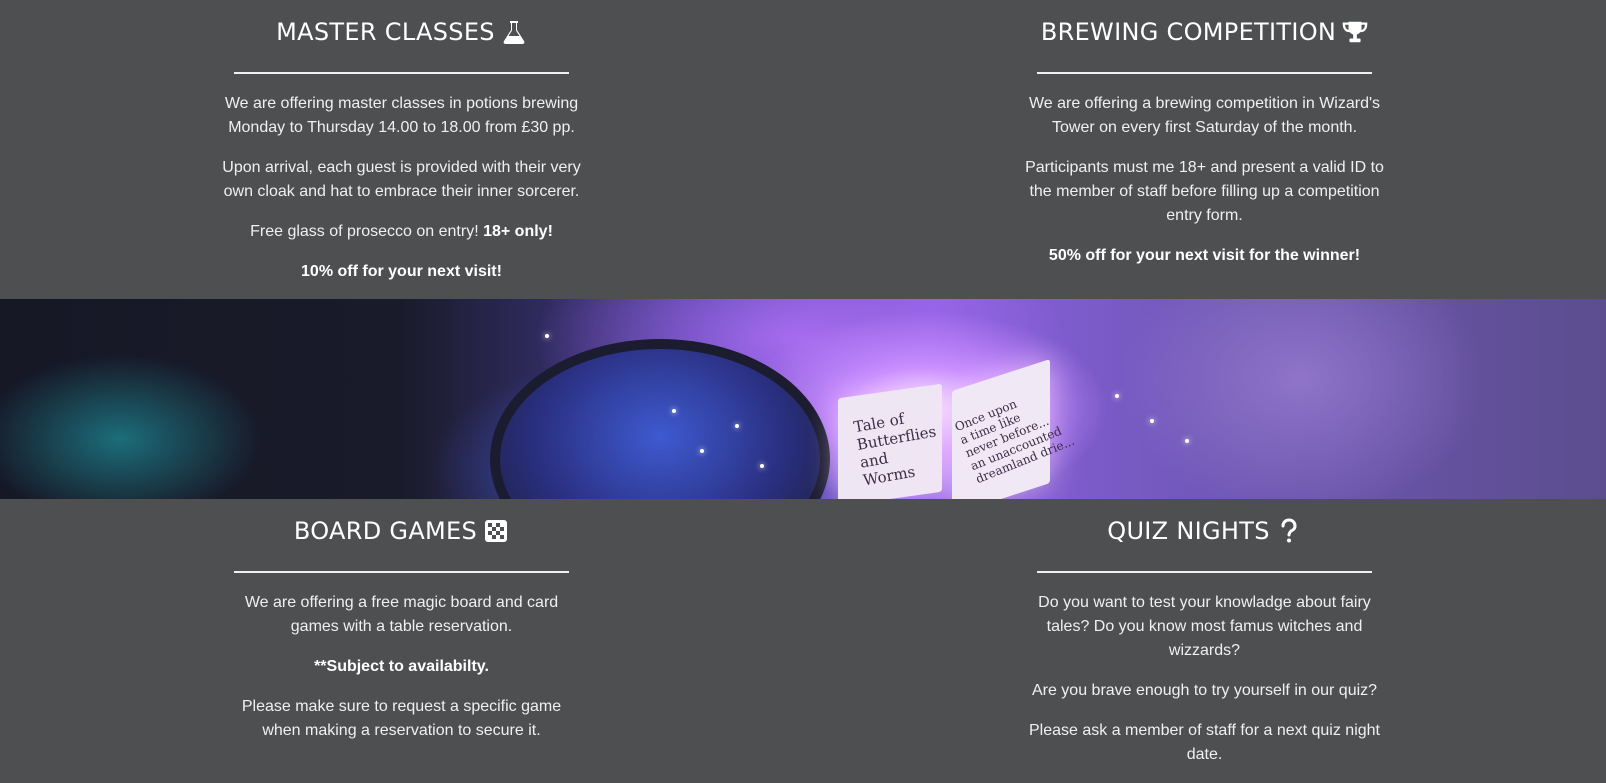 Image resolution: width=1606 pixels, height=783 pixels. Describe the element at coordinates (1204, 73) in the screenshot. I see `brewing-competition-divider` at that location.